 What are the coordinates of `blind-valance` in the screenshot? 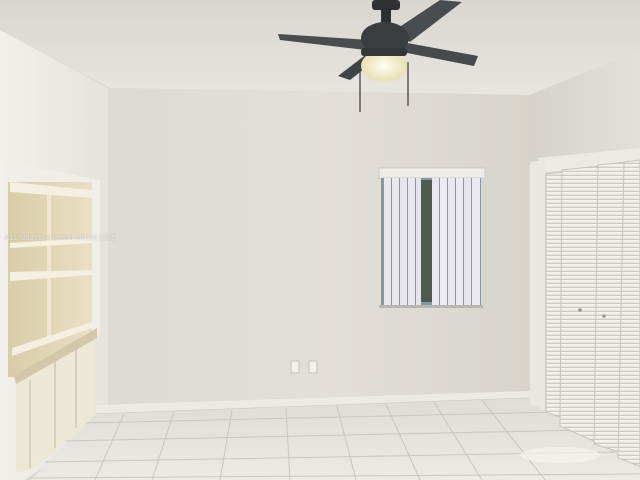 It's located at (432, 173).